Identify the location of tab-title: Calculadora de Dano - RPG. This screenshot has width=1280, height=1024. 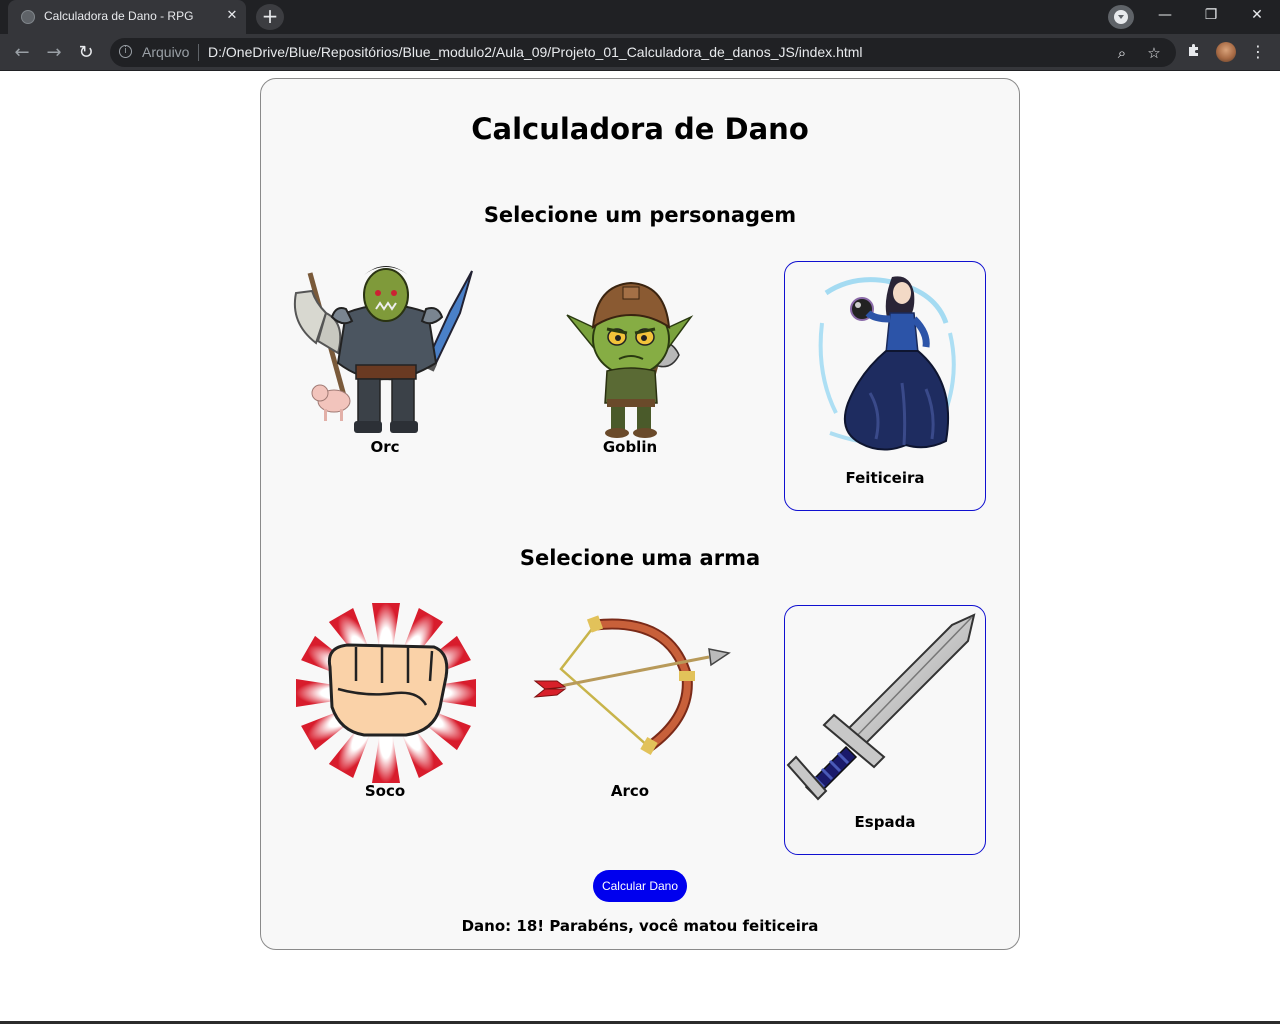
(119, 16).